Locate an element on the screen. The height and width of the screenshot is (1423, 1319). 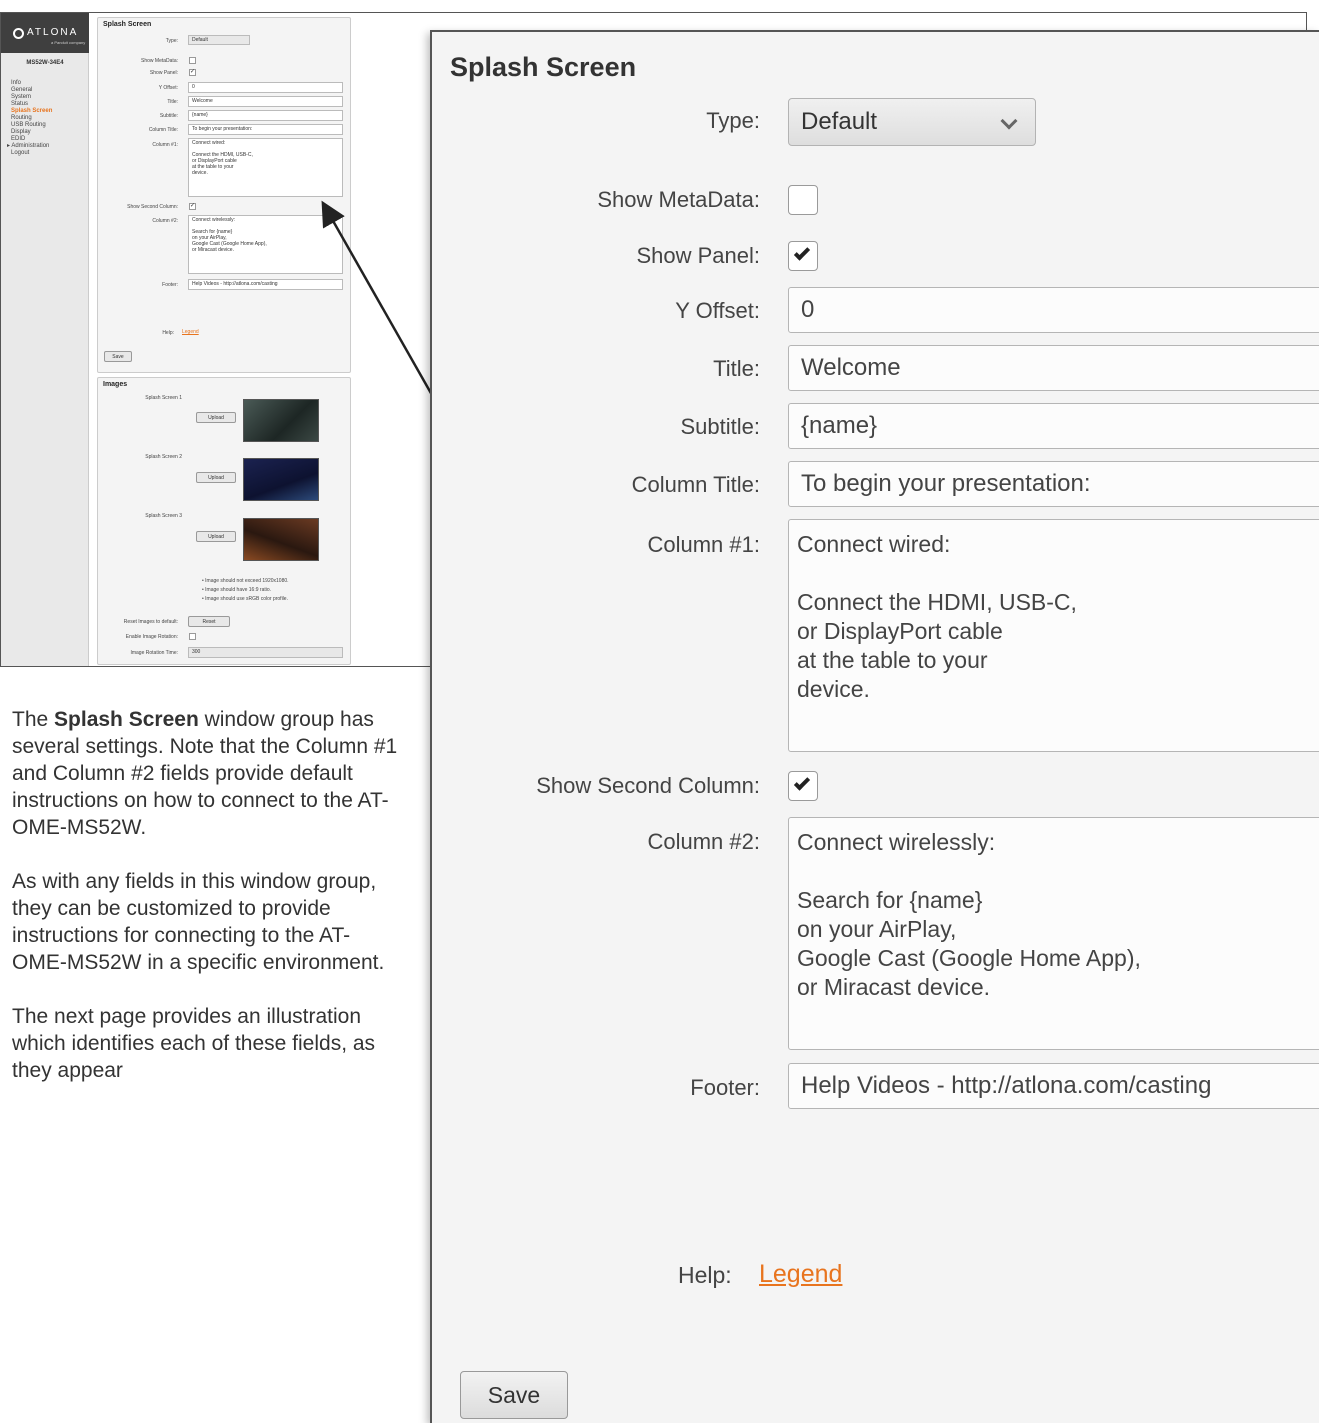
column-title-label: Column Title: is located at coordinates (695, 484).